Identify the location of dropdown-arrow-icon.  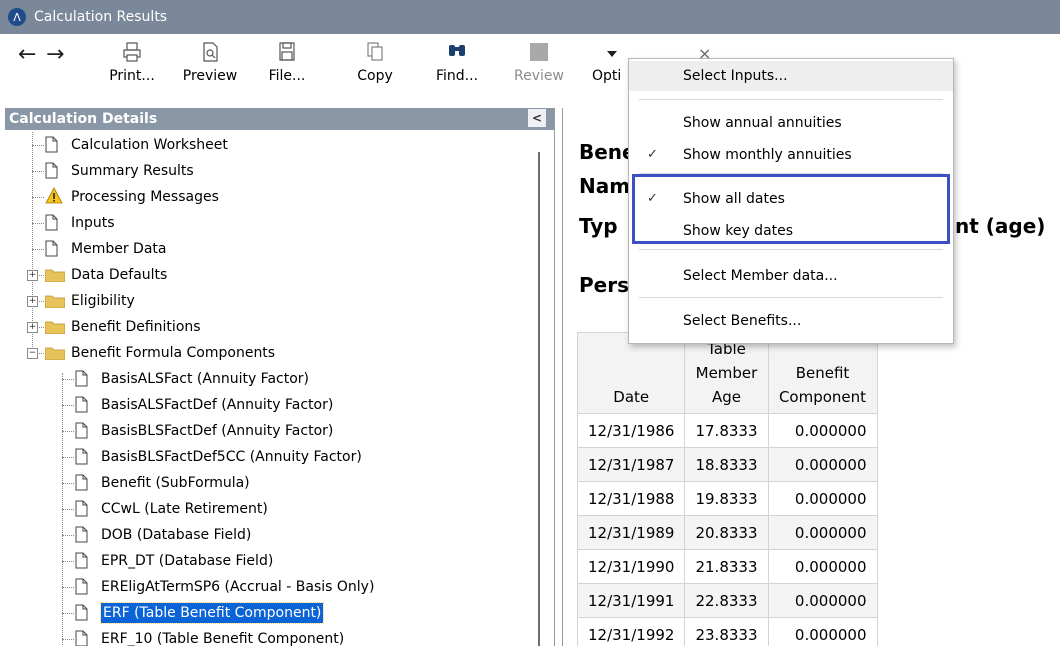
(612, 54).